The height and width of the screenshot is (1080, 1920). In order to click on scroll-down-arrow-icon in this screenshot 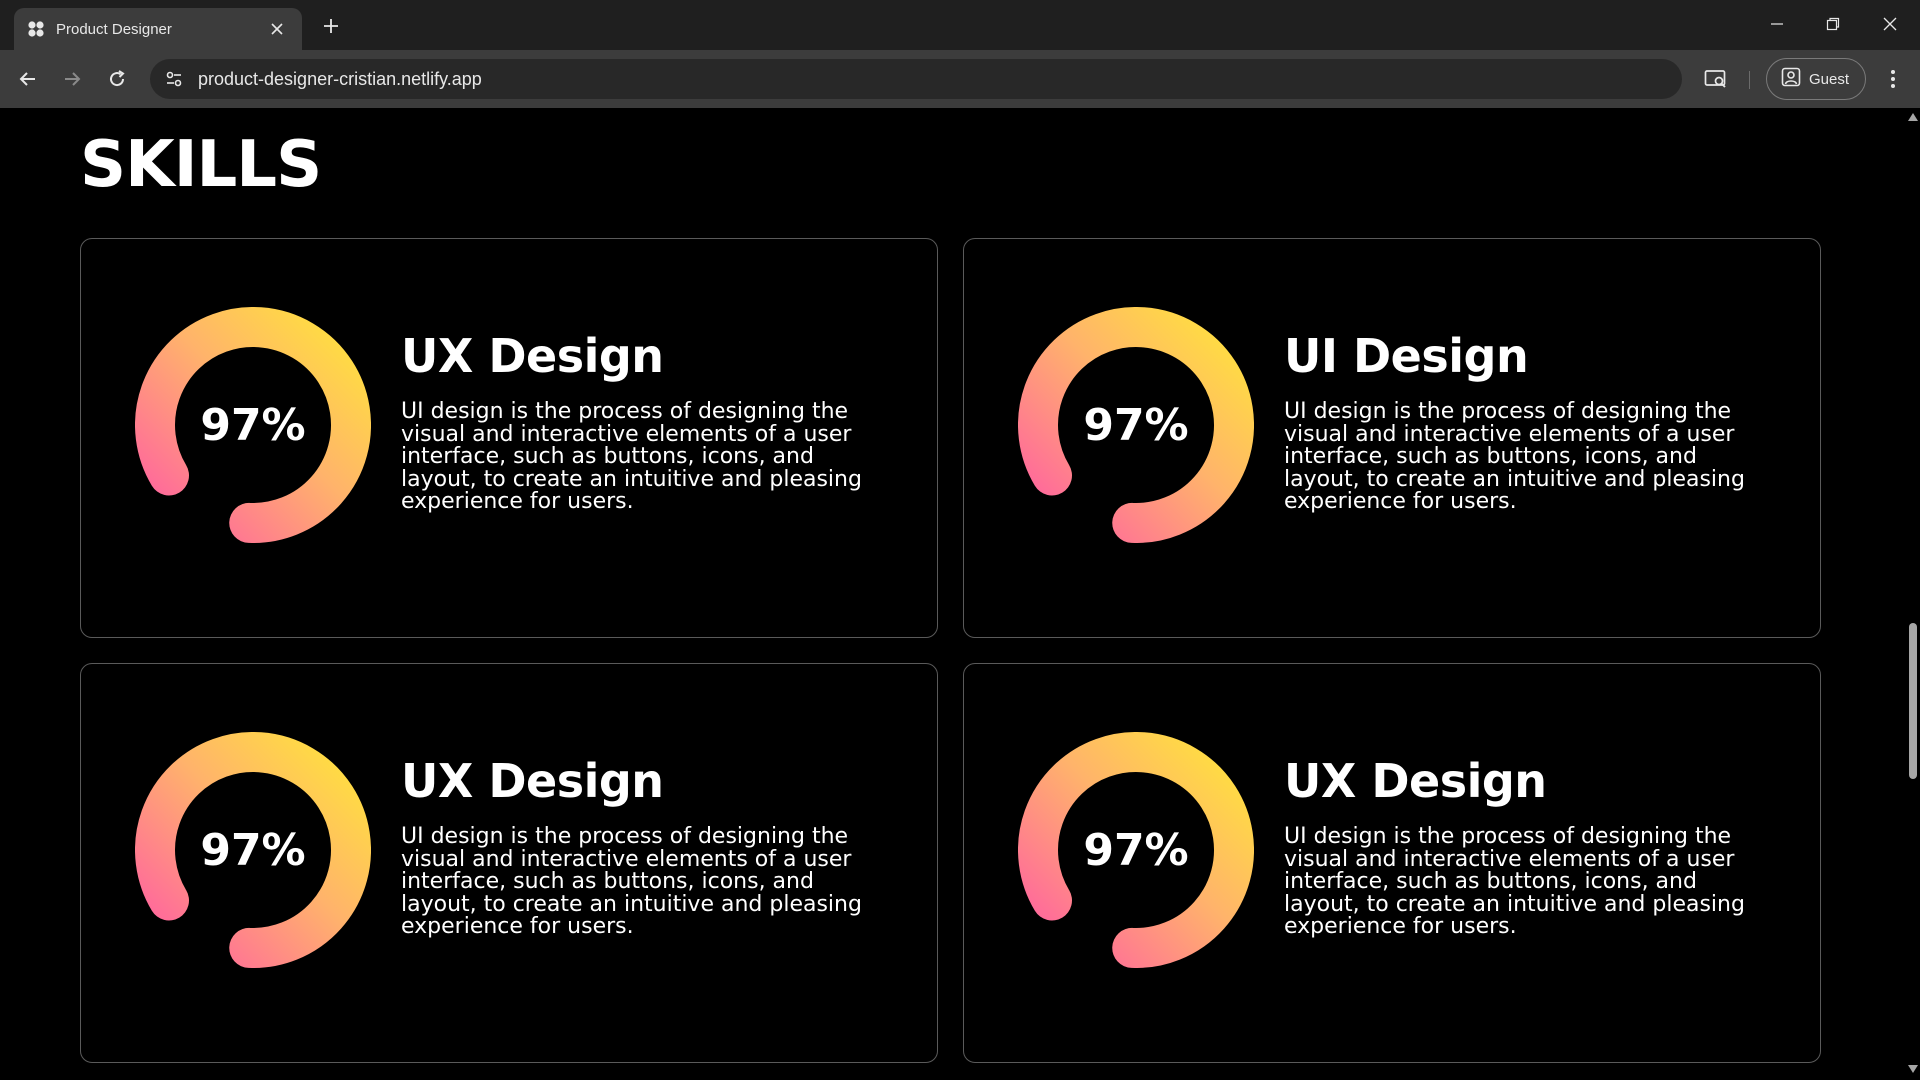, I will do `click(1913, 1069)`.